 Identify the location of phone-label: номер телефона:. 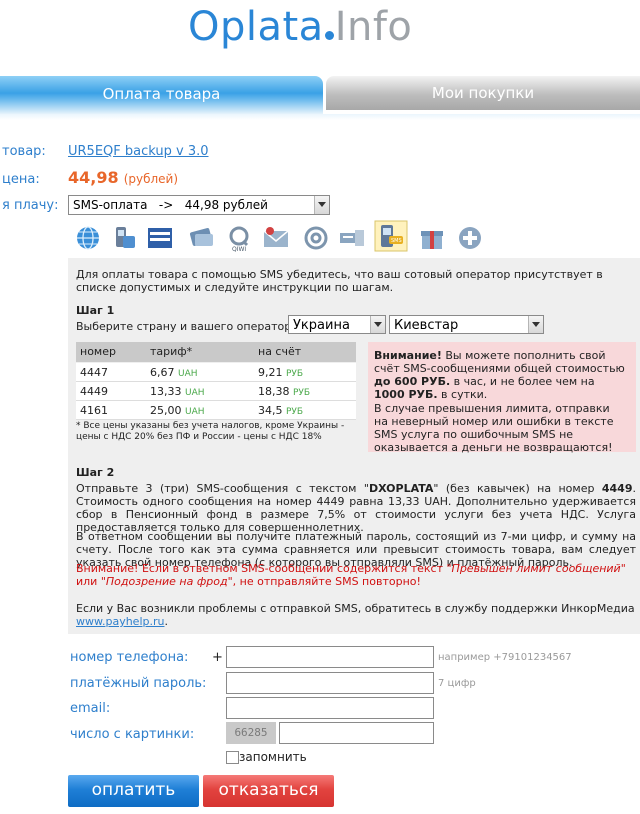
(129, 657).